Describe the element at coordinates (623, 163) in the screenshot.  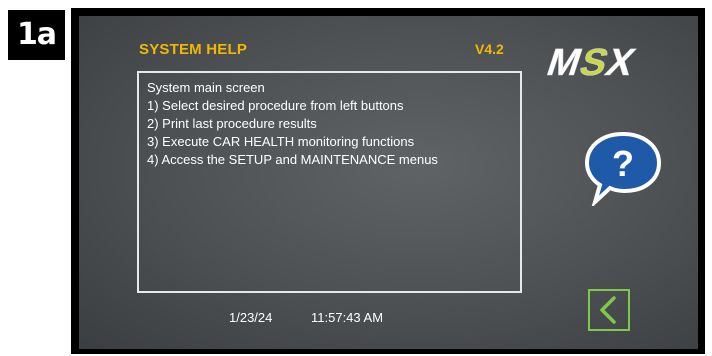
I see `help-glyph: ?` at that location.